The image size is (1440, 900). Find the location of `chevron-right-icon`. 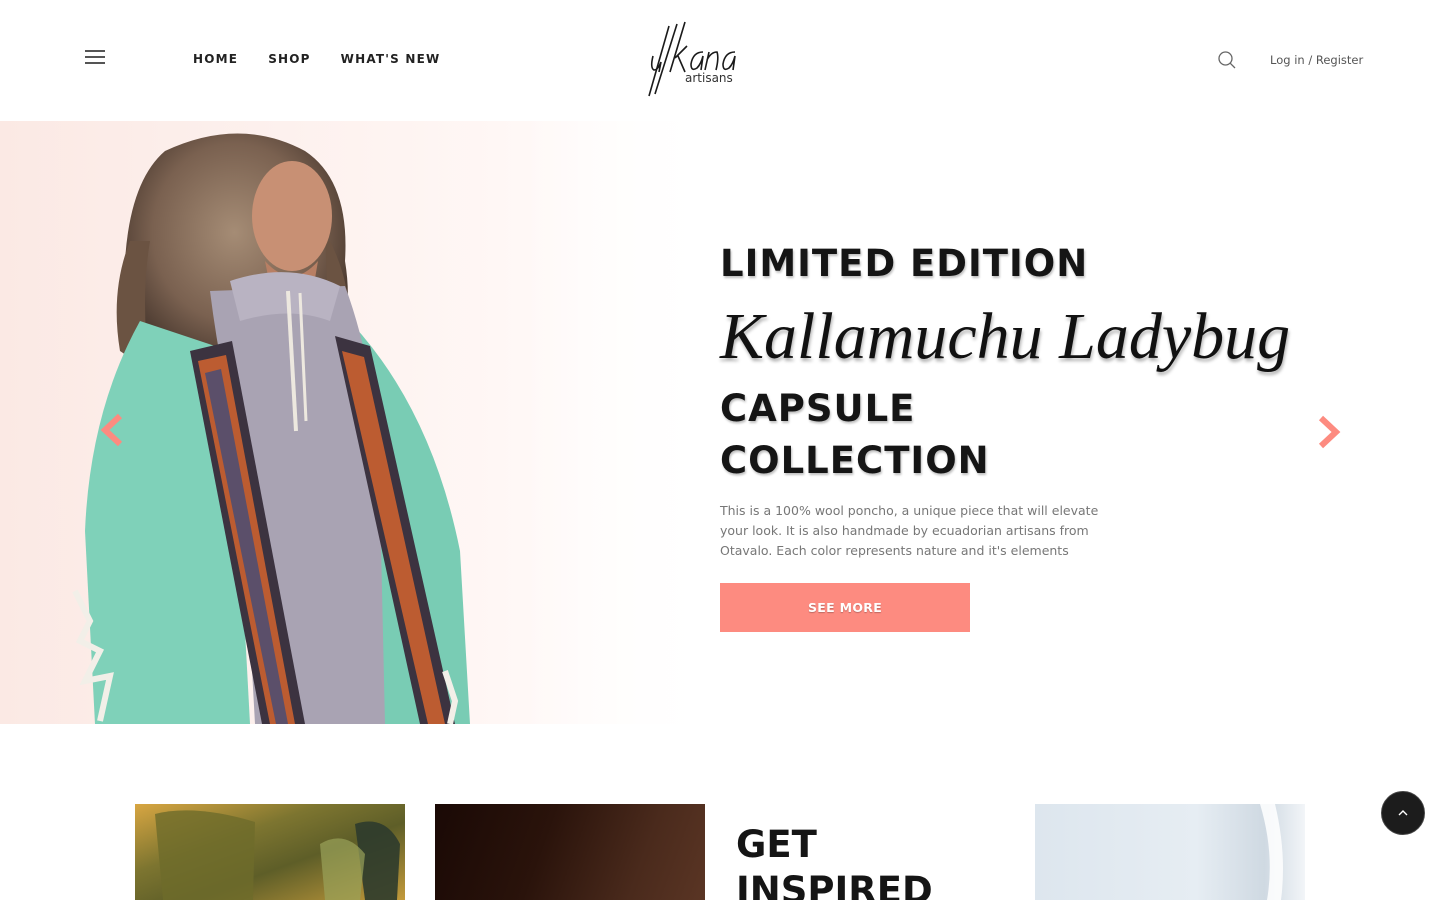

chevron-right-icon is located at coordinates (1329, 432).